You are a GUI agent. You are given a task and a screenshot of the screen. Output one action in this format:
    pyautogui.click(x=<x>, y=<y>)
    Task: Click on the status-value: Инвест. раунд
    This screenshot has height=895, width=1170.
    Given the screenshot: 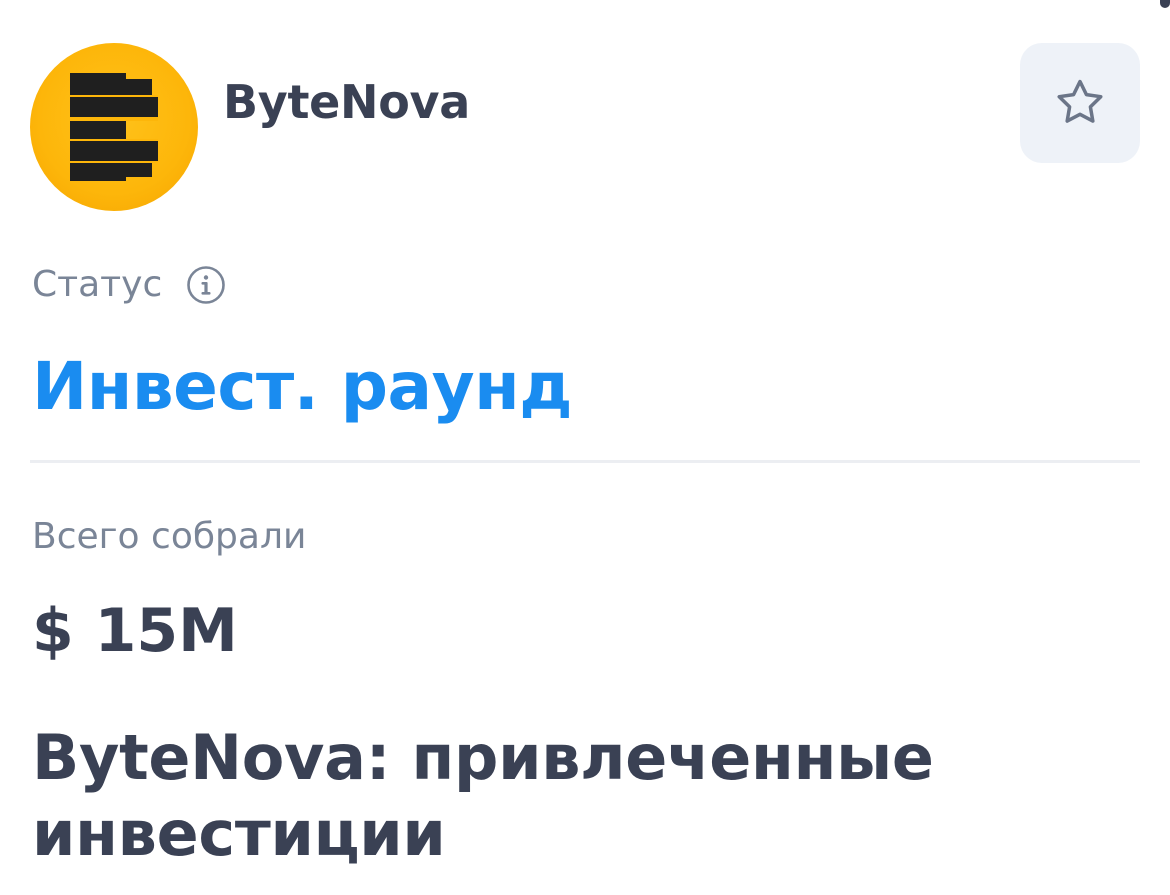 What is the action you would take?
    pyautogui.click(x=302, y=386)
    